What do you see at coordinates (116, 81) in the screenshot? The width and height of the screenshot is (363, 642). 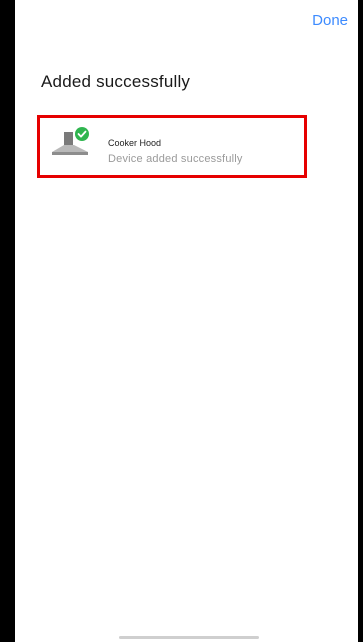 I see `page-title: Added successfully` at bounding box center [116, 81].